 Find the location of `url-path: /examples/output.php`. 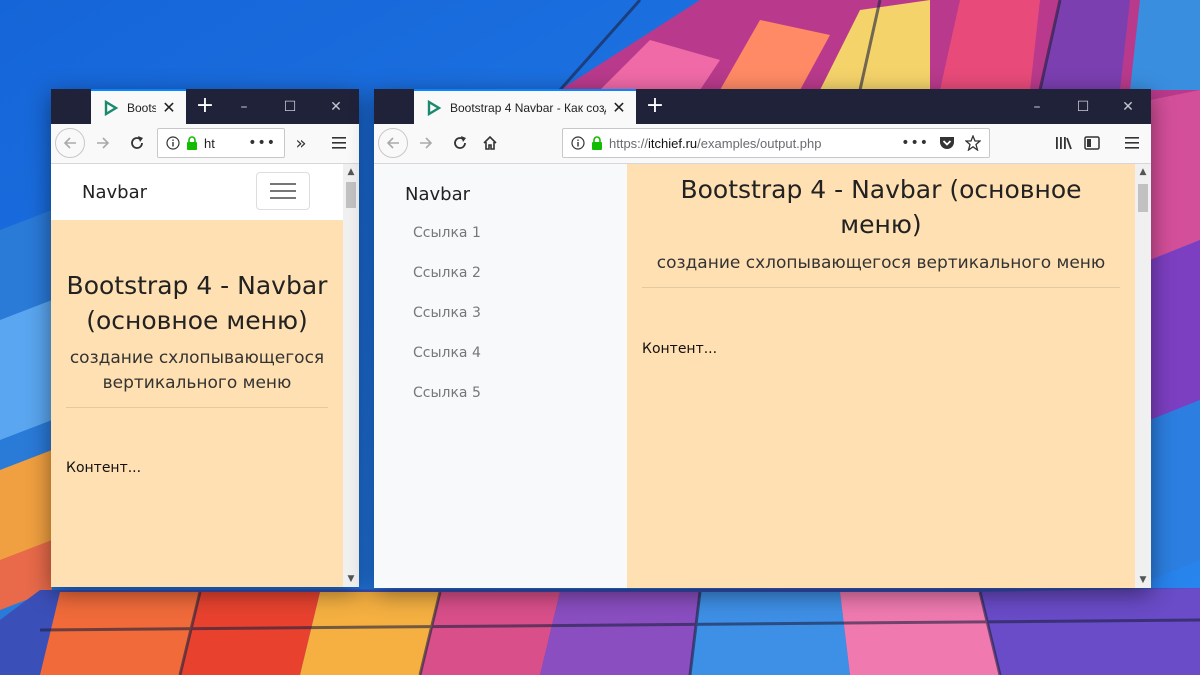

url-path: /examples/output.php is located at coordinates (759, 143).